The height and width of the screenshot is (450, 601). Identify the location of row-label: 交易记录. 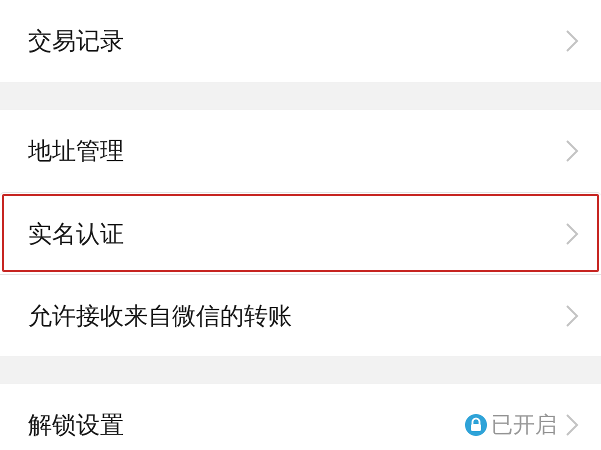
(76, 41).